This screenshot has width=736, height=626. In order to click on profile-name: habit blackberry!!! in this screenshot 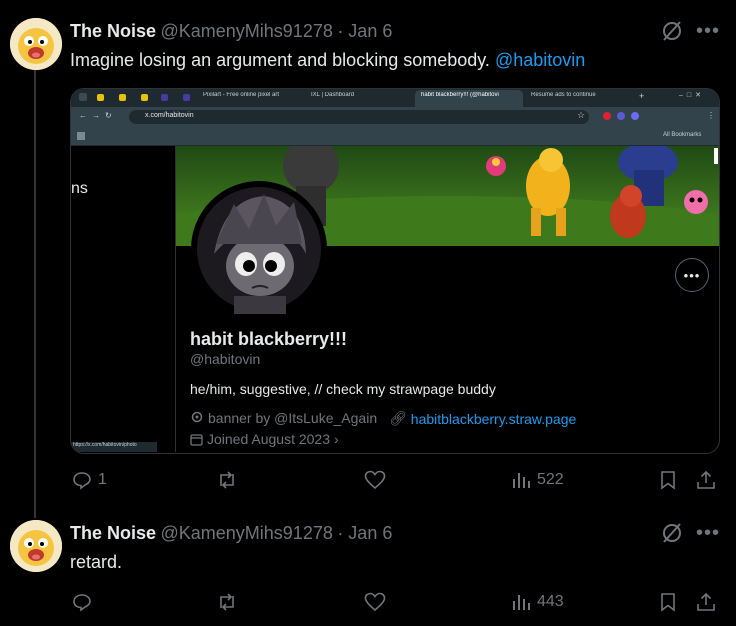, I will do `click(269, 339)`.